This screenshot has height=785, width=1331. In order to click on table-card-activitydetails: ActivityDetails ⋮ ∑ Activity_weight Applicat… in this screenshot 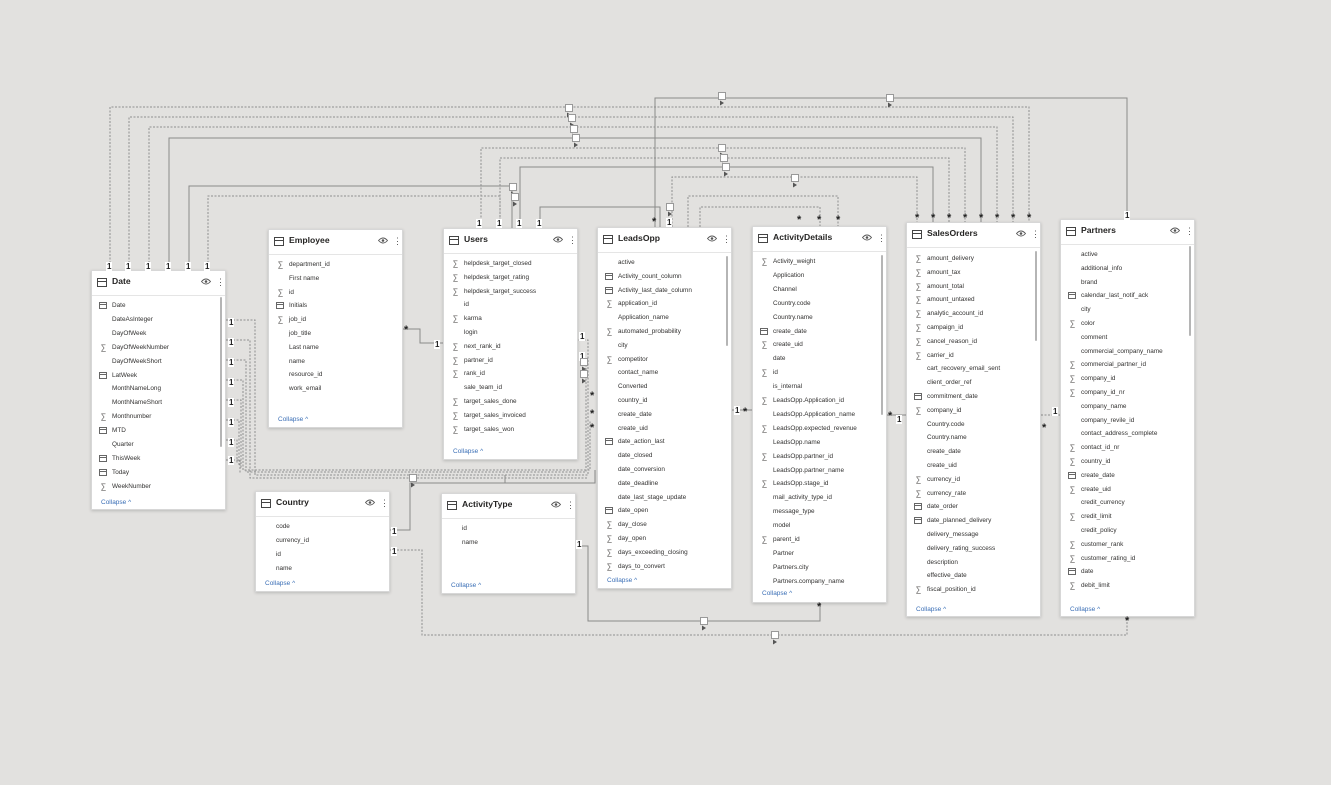, I will do `click(819, 414)`.